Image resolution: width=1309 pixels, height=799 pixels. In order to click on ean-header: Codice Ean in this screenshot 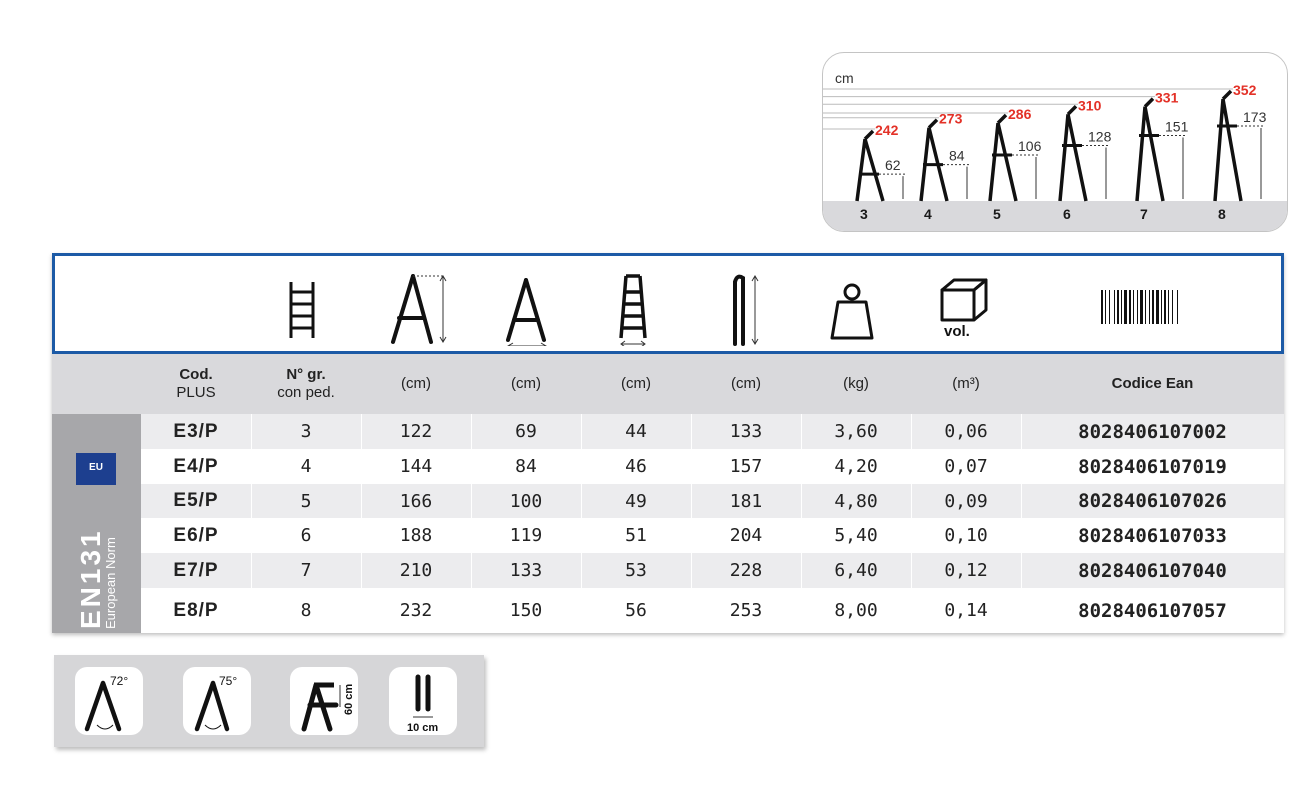, I will do `click(1152, 383)`.